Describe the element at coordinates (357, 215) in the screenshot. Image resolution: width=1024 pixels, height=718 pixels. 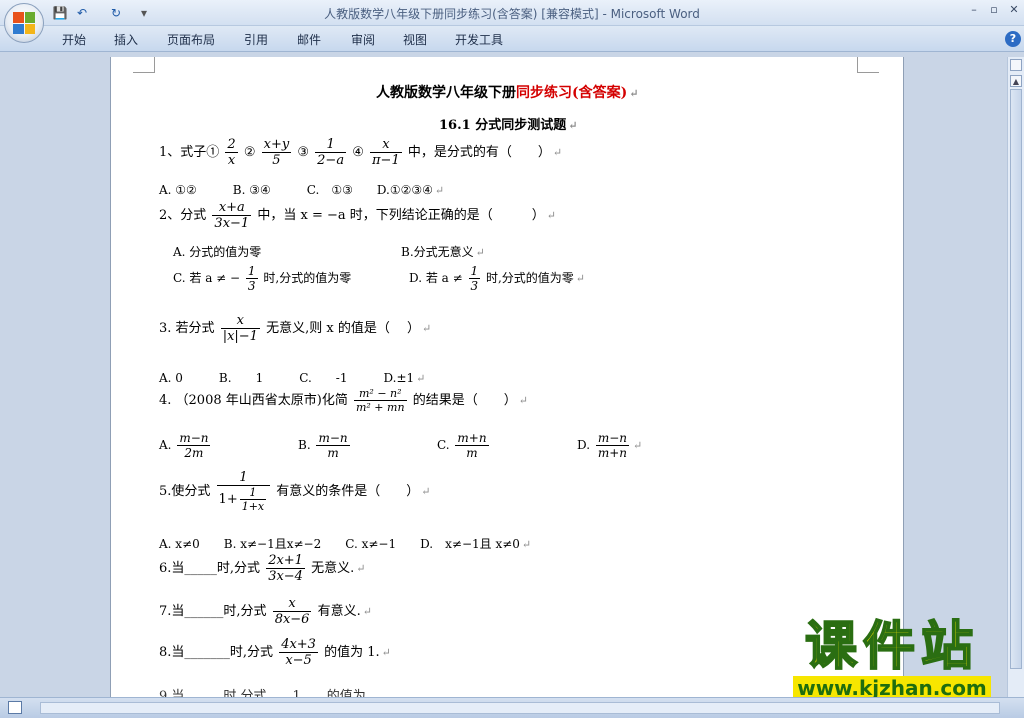
I see `question-2: 2、分式 x+a 3x−1 中，当 x = −a 时，下列结论正确的是（ ） ↵` at that location.